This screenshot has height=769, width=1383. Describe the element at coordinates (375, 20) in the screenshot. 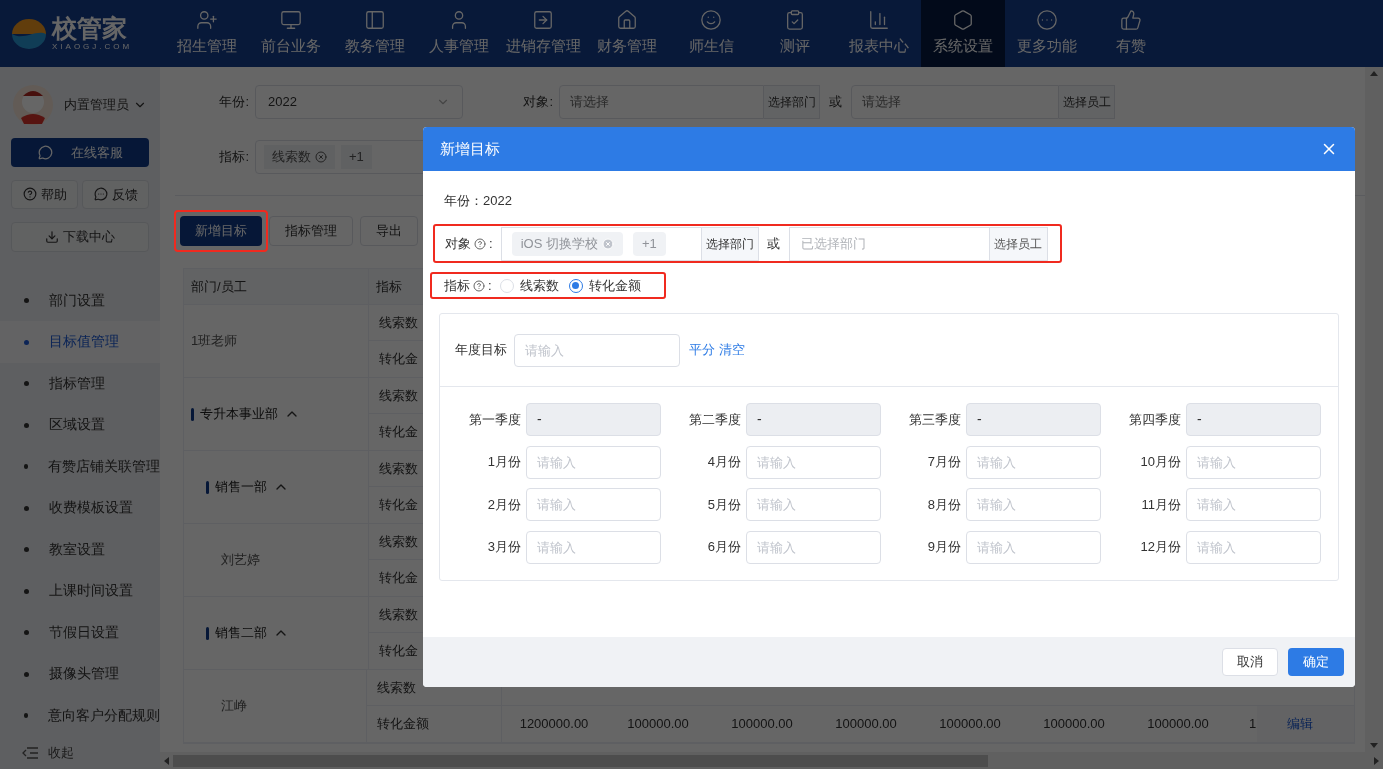

I see `panel-icon` at that location.